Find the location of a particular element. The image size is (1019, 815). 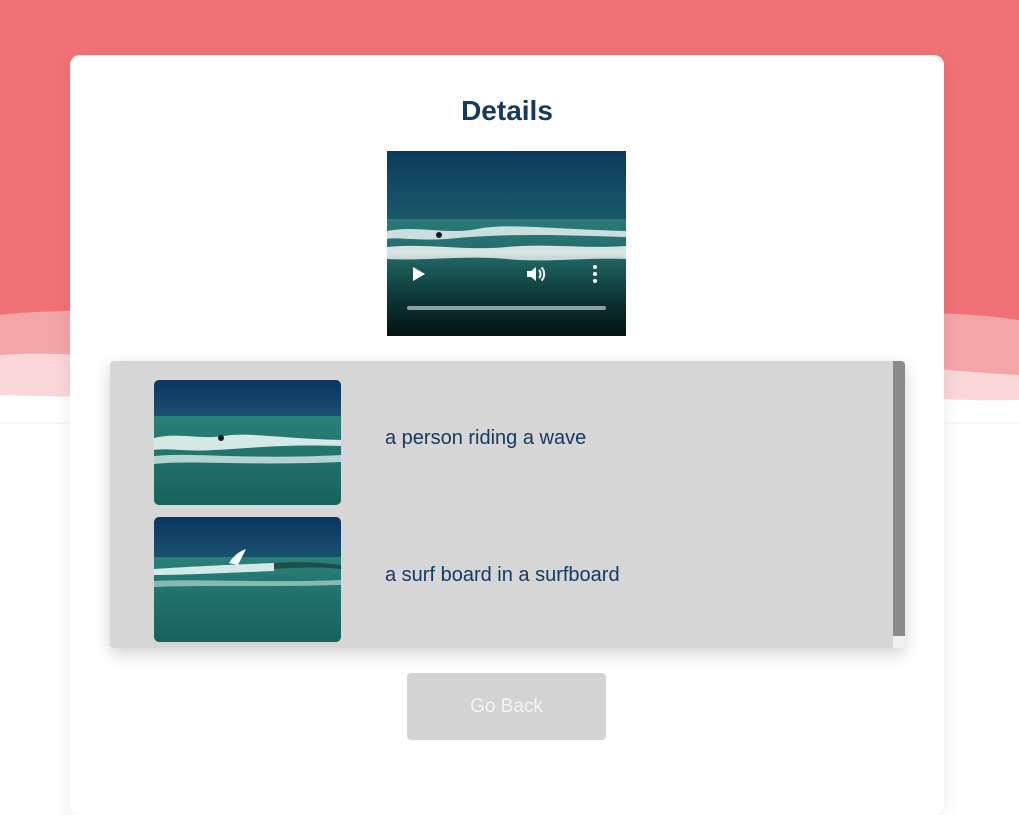

volume-button is located at coordinates (536, 274).